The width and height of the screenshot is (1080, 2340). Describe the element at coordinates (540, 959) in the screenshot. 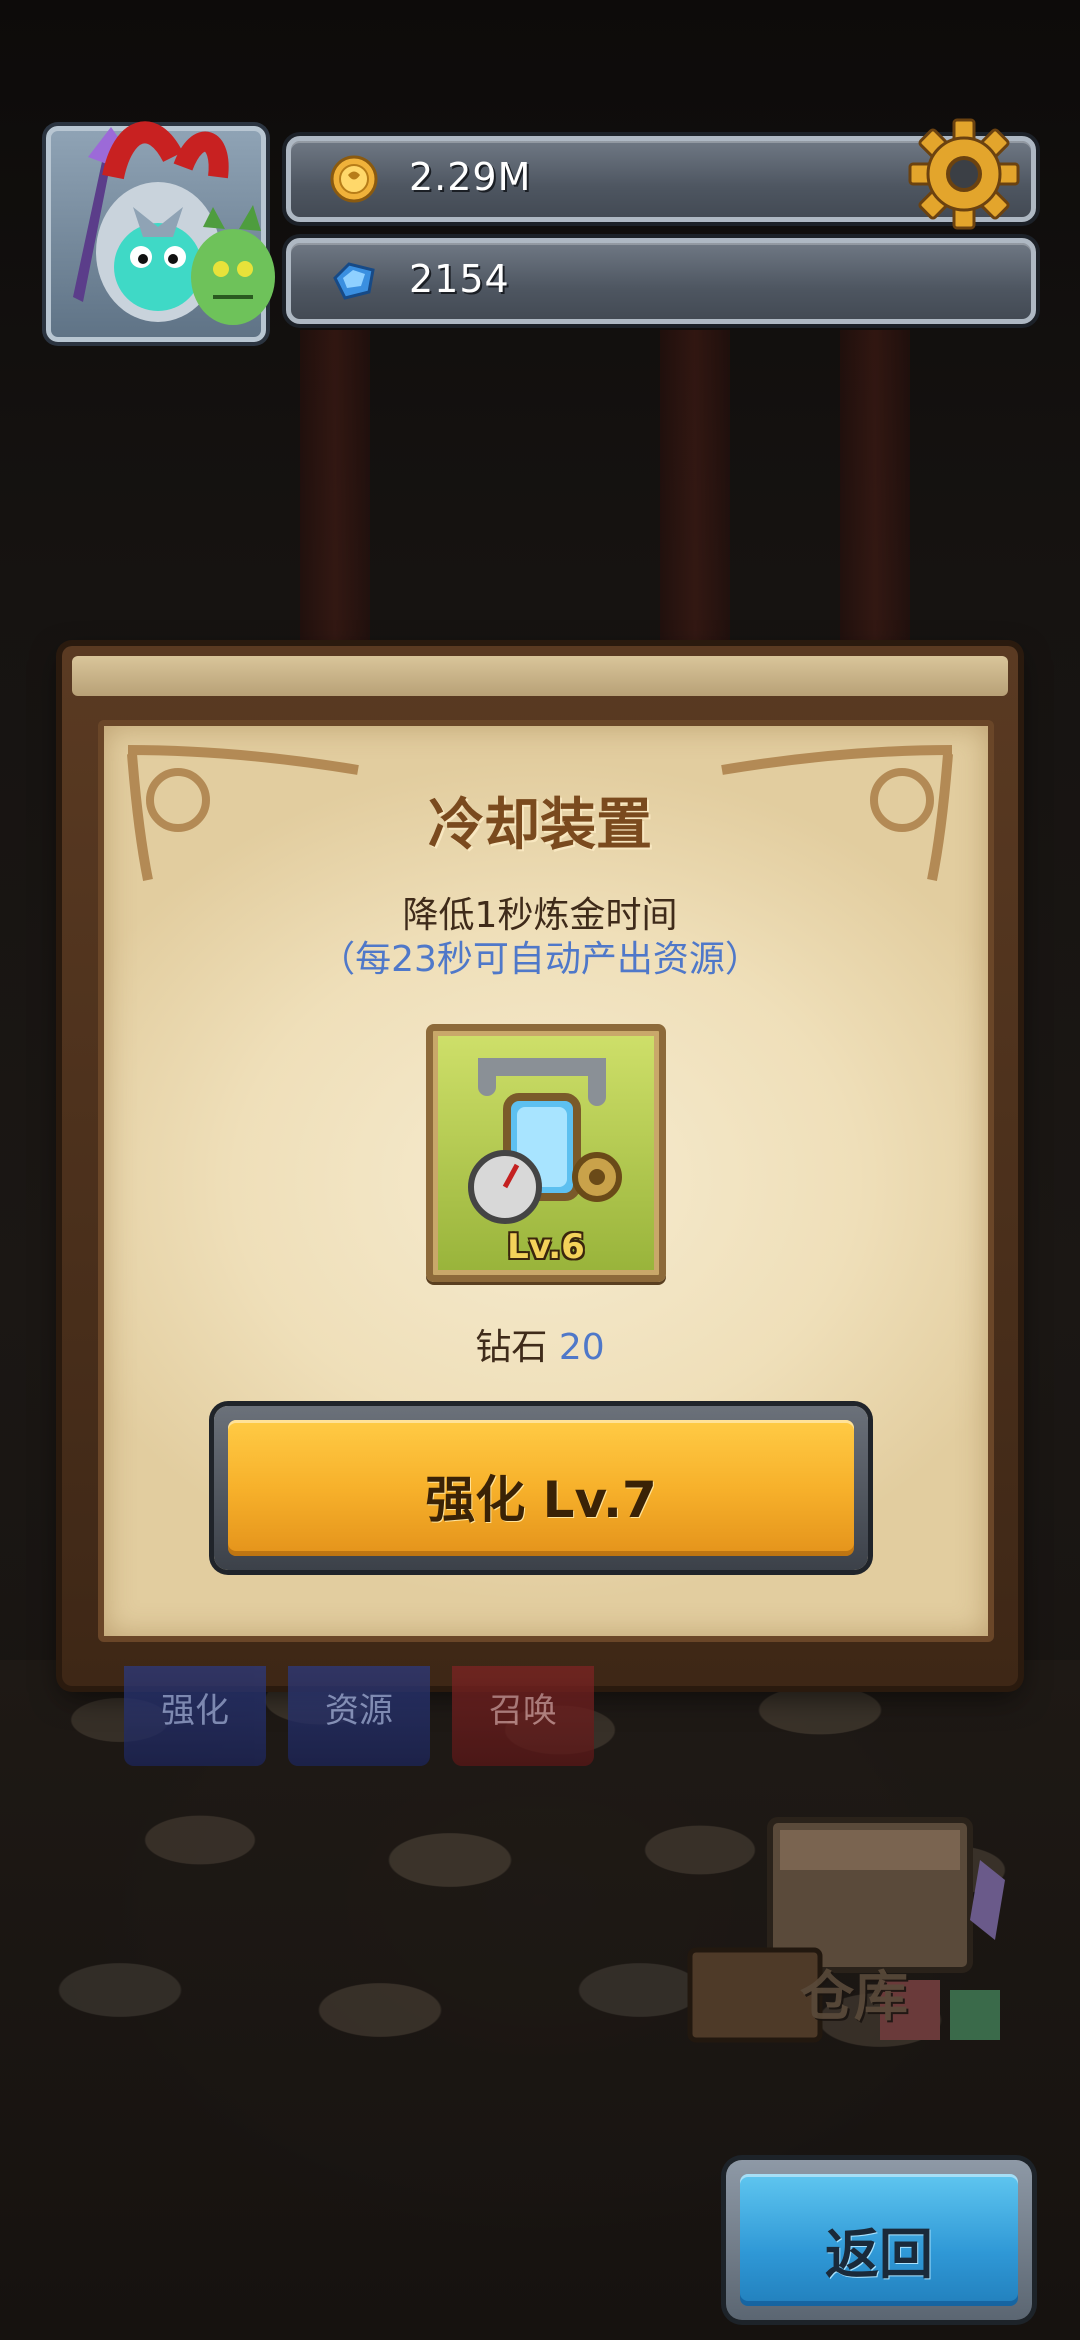

I see `dialog-subtext: （每23秒可自动产出资源）` at that location.